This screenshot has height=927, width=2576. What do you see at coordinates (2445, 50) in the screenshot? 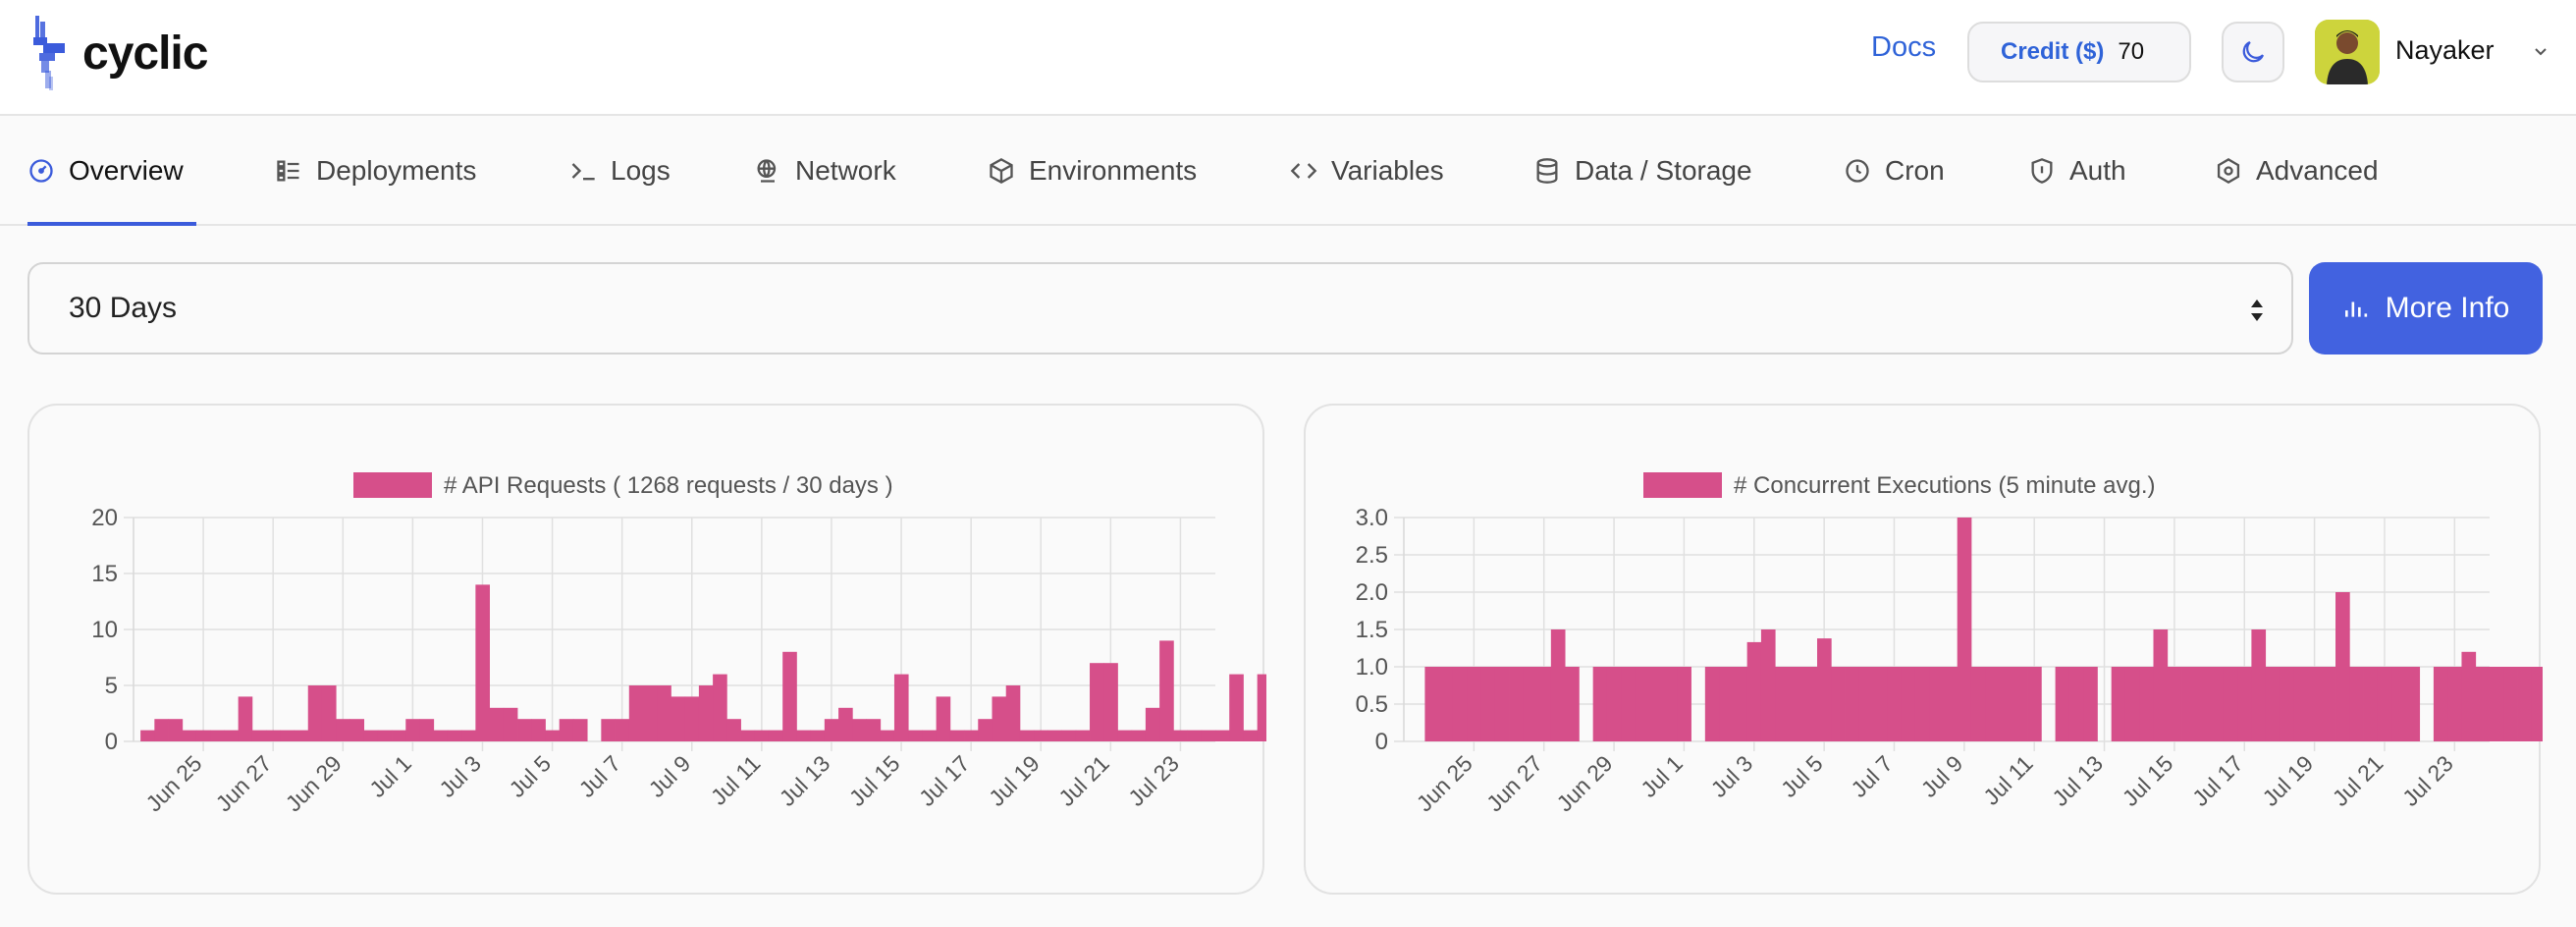
I see `username: Nayaker` at bounding box center [2445, 50].